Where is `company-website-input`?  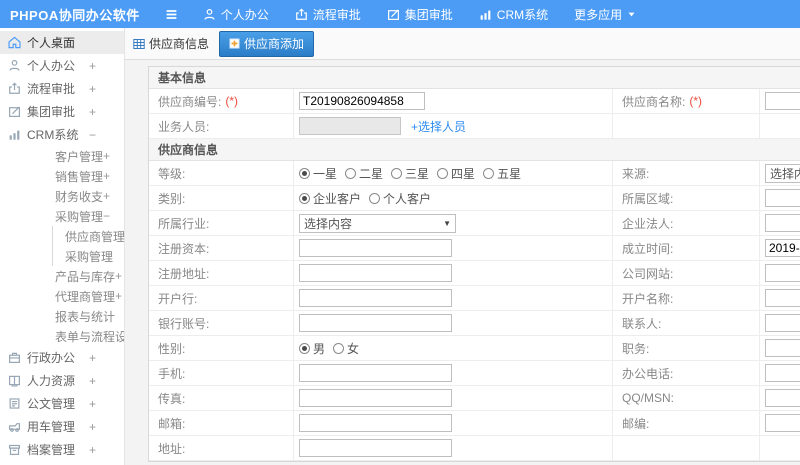
company-website-input is located at coordinates (782, 273).